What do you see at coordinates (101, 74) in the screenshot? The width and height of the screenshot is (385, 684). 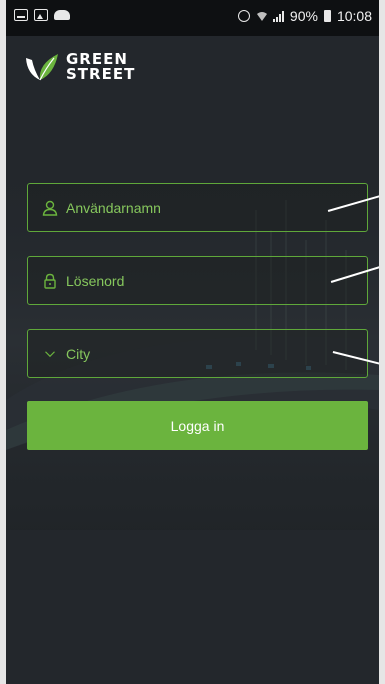 I see `logo-line-2: STREET` at bounding box center [101, 74].